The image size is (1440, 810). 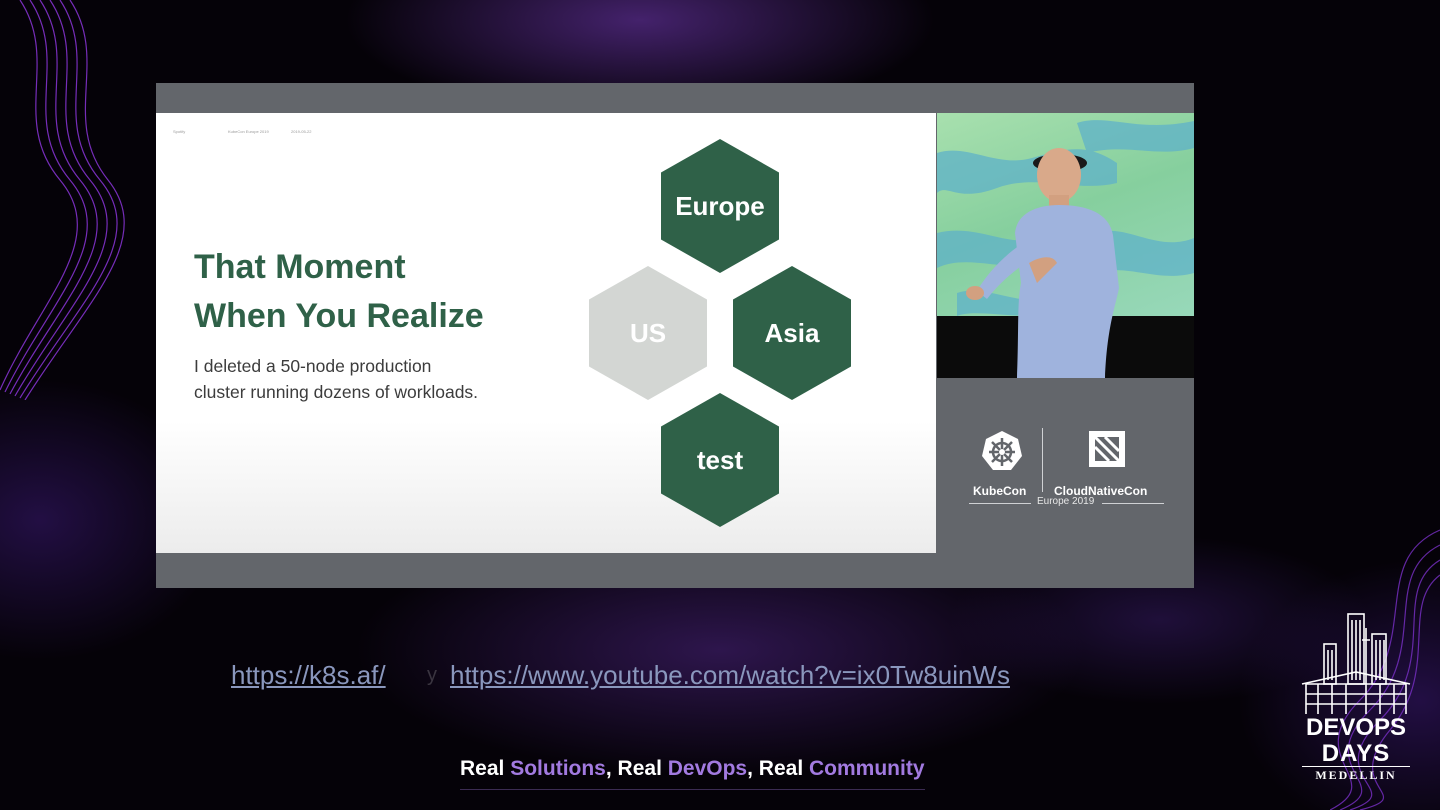 What do you see at coordinates (62, 200) in the screenshot?
I see `left-wave-decoration` at bounding box center [62, 200].